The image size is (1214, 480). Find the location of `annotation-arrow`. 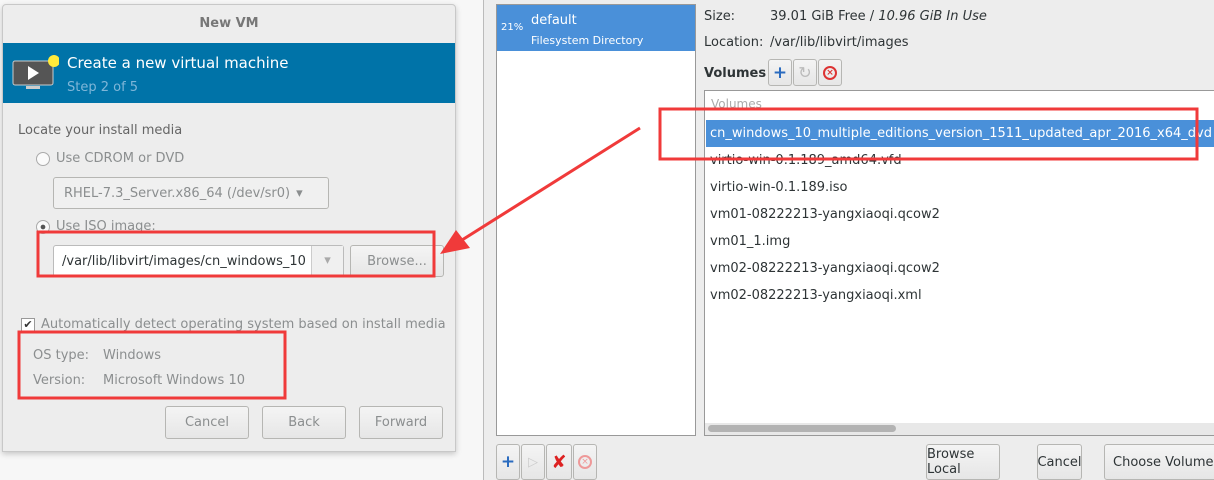

annotation-arrow is located at coordinates (551, 184).